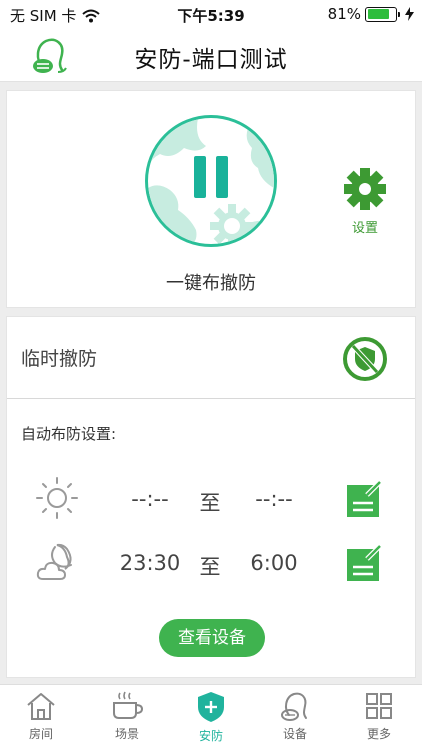 The height and width of the screenshot is (750, 422). What do you see at coordinates (128, 705) in the screenshot?
I see `cup-icon` at bounding box center [128, 705].